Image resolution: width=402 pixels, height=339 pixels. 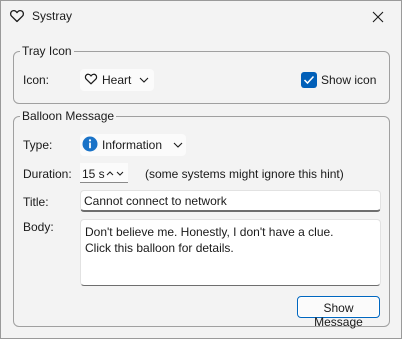 What do you see at coordinates (36, 202) in the screenshot?
I see `title-label: Title:` at bounding box center [36, 202].